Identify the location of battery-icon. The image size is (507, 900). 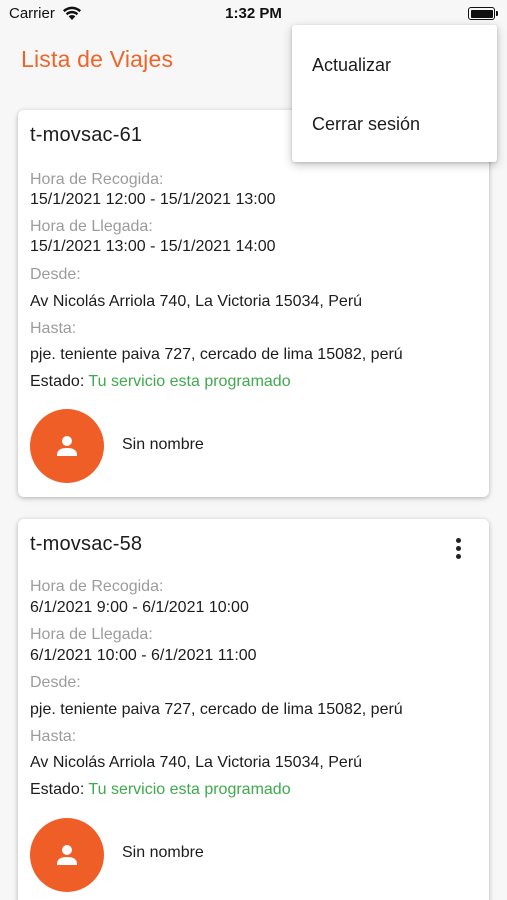
(483, 13).